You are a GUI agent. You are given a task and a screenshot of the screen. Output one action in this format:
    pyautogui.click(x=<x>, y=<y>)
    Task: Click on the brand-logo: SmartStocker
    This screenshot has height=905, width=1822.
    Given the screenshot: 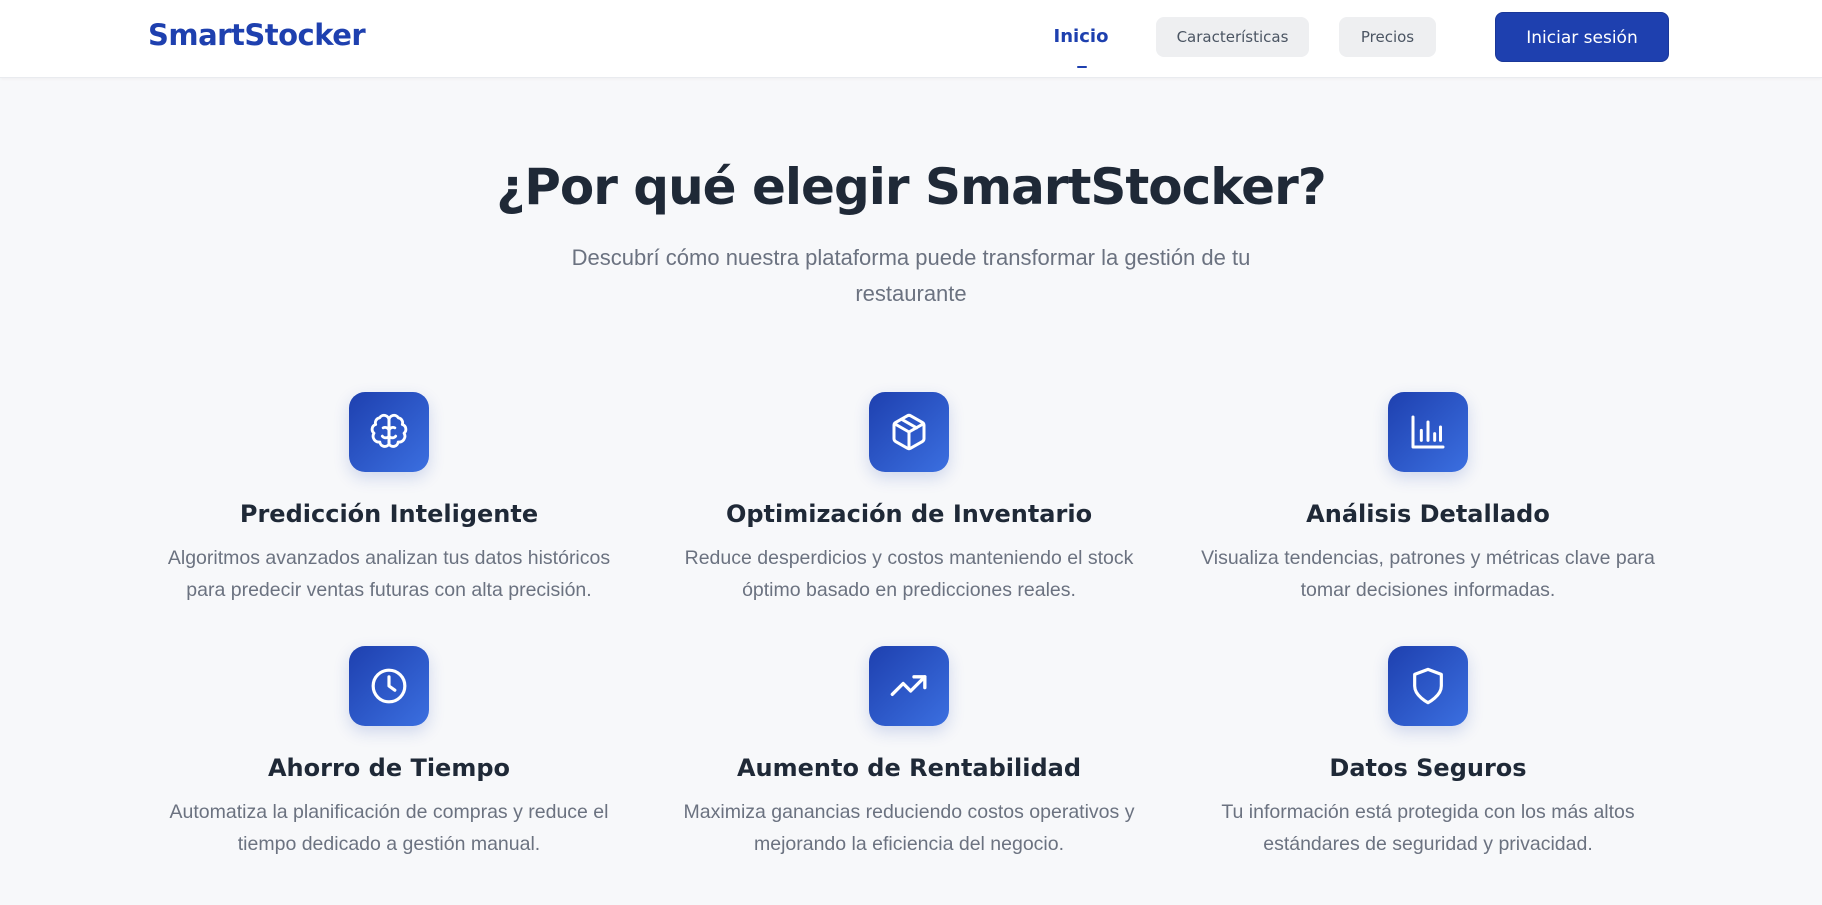 What is the action you would take?
    pyautogui.click(x=257, y=35)
    